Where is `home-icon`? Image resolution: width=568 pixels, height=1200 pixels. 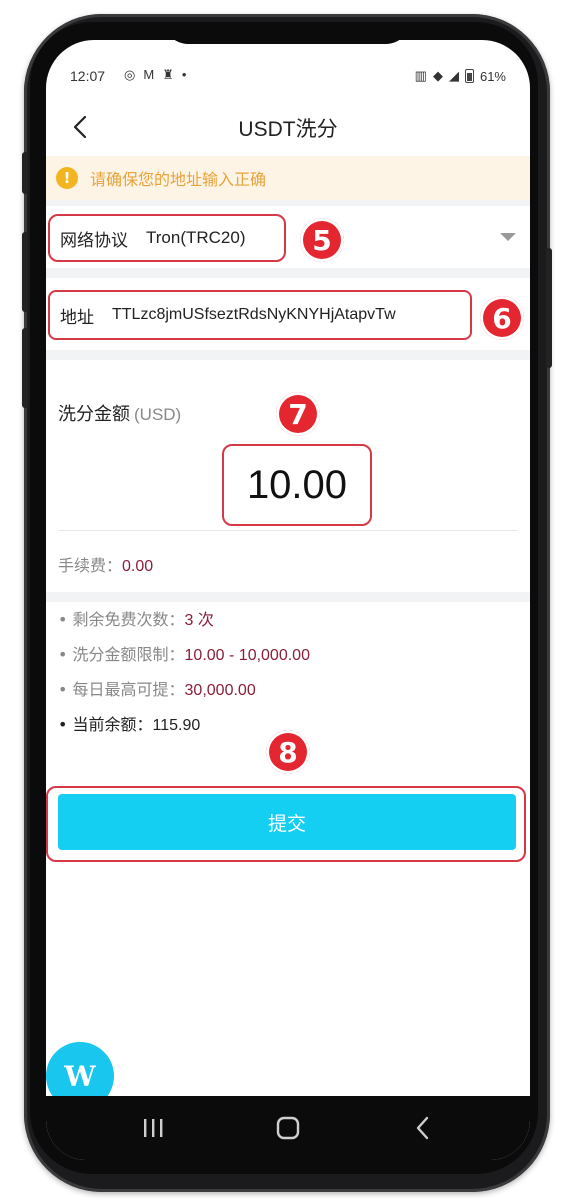
home-icon is located at coordinates (288, 1128).